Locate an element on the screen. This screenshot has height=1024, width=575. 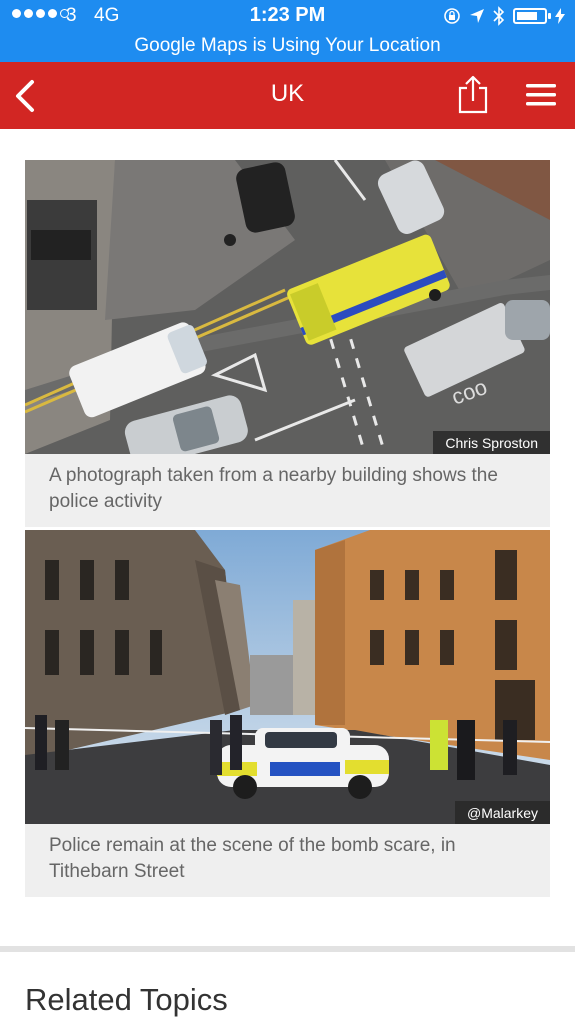
share-button is located at coordinates (473, 94).